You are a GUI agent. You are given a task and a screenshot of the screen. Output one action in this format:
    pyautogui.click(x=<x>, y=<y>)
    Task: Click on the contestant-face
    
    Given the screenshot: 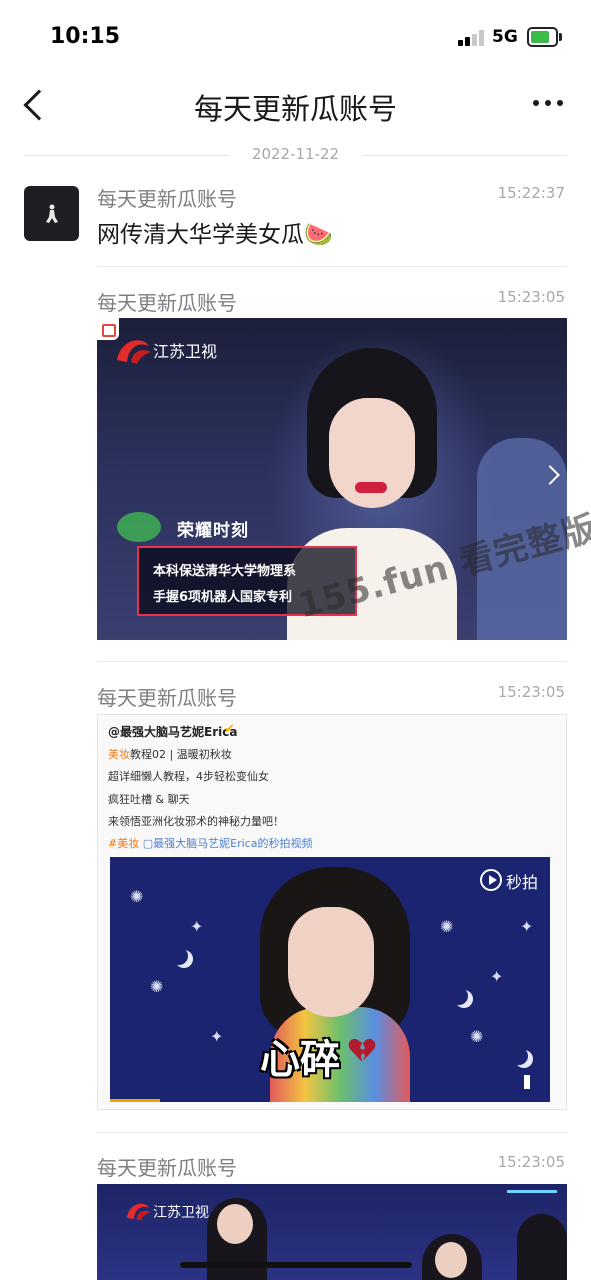 What is the action you would take?
    pyautogui.click(x=451, y=1260)
    